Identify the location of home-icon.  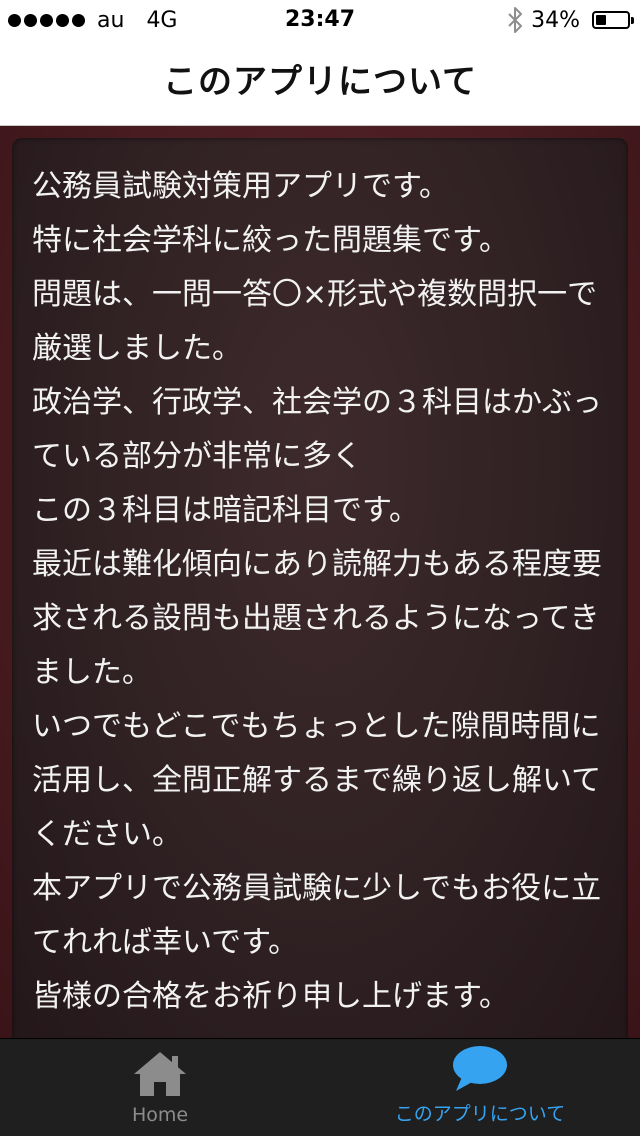
(160, 1074).